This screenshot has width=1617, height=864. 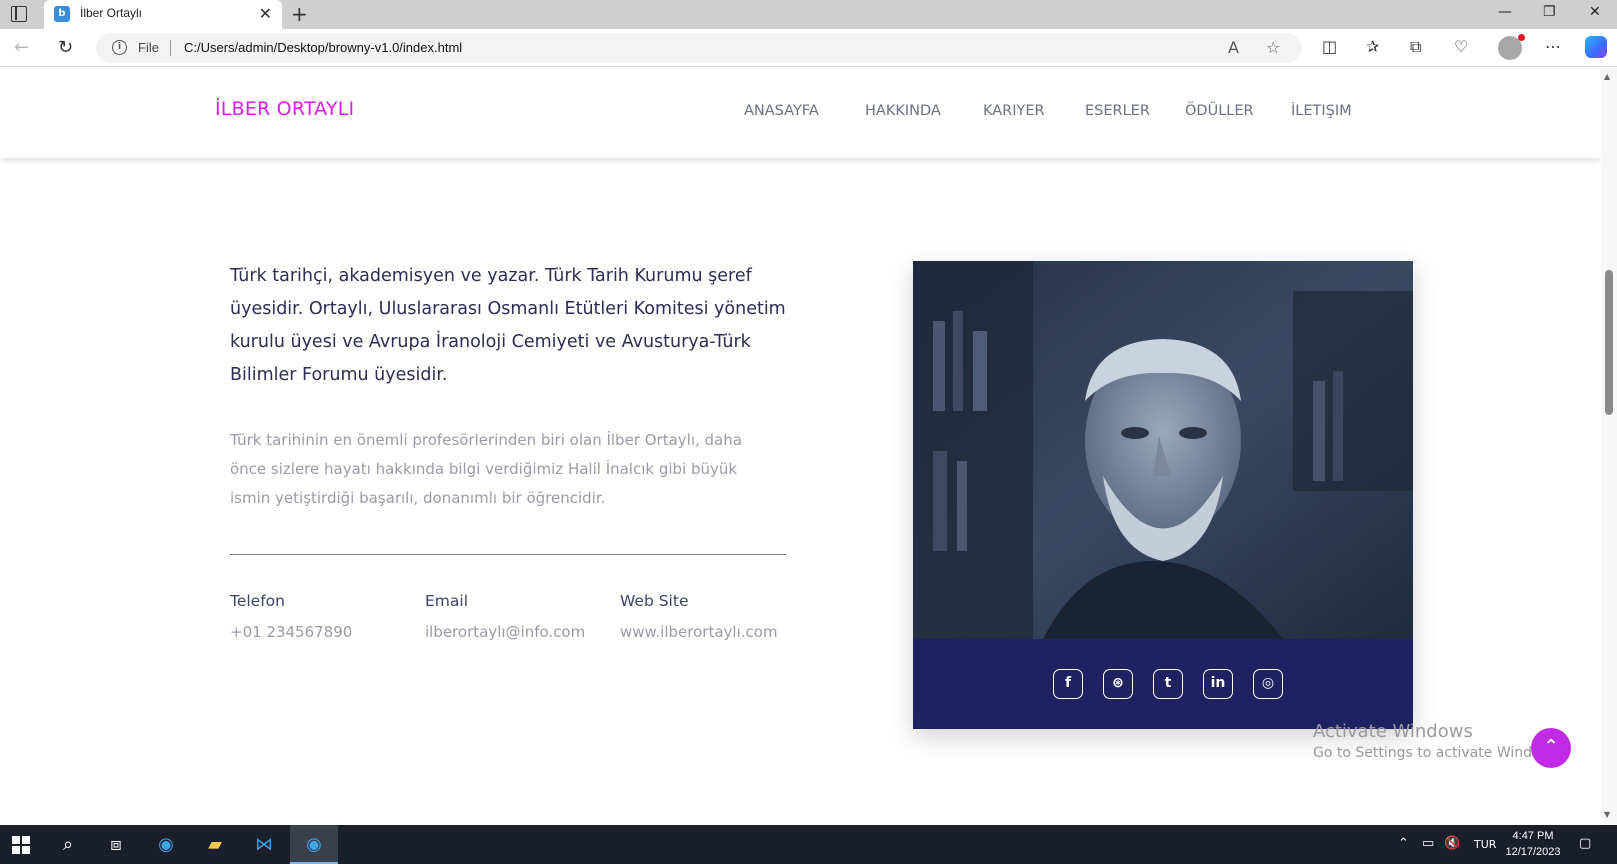 What do you see at coordinates (447, 601) in the screenshot?
I see `contact-label: Email` at bounding box center [447, 601].